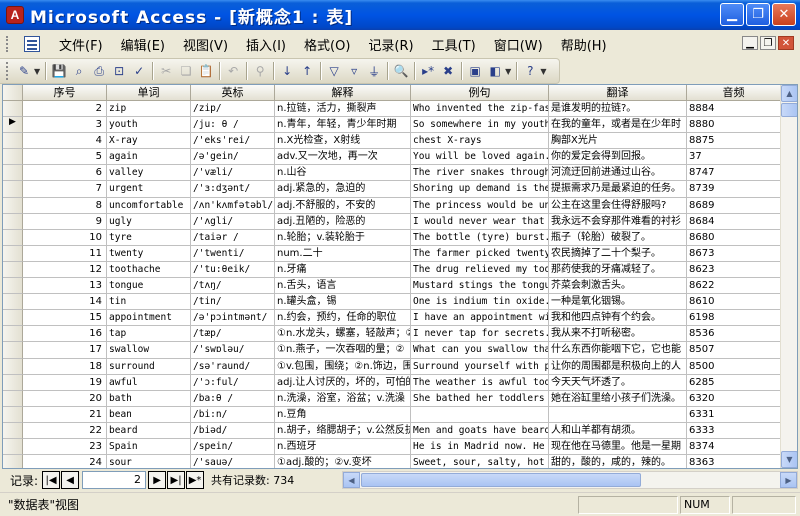  I want to click on filter-by-form-icon: ▿, so click(354, 71).